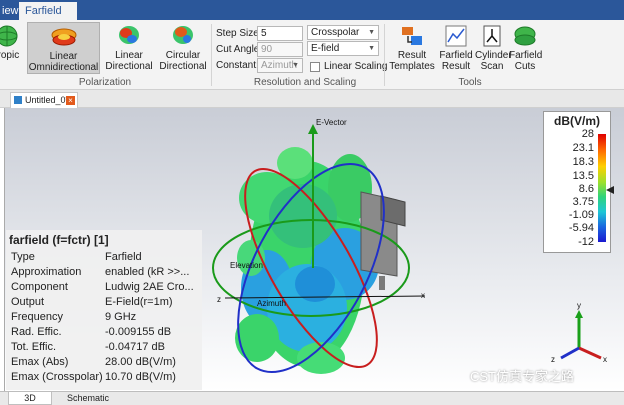 The width and height of the screenshot is (624, 405). Describe the element at coordinates (605, 359) in the screenshot. I see `triad-x-label: x` at that location.